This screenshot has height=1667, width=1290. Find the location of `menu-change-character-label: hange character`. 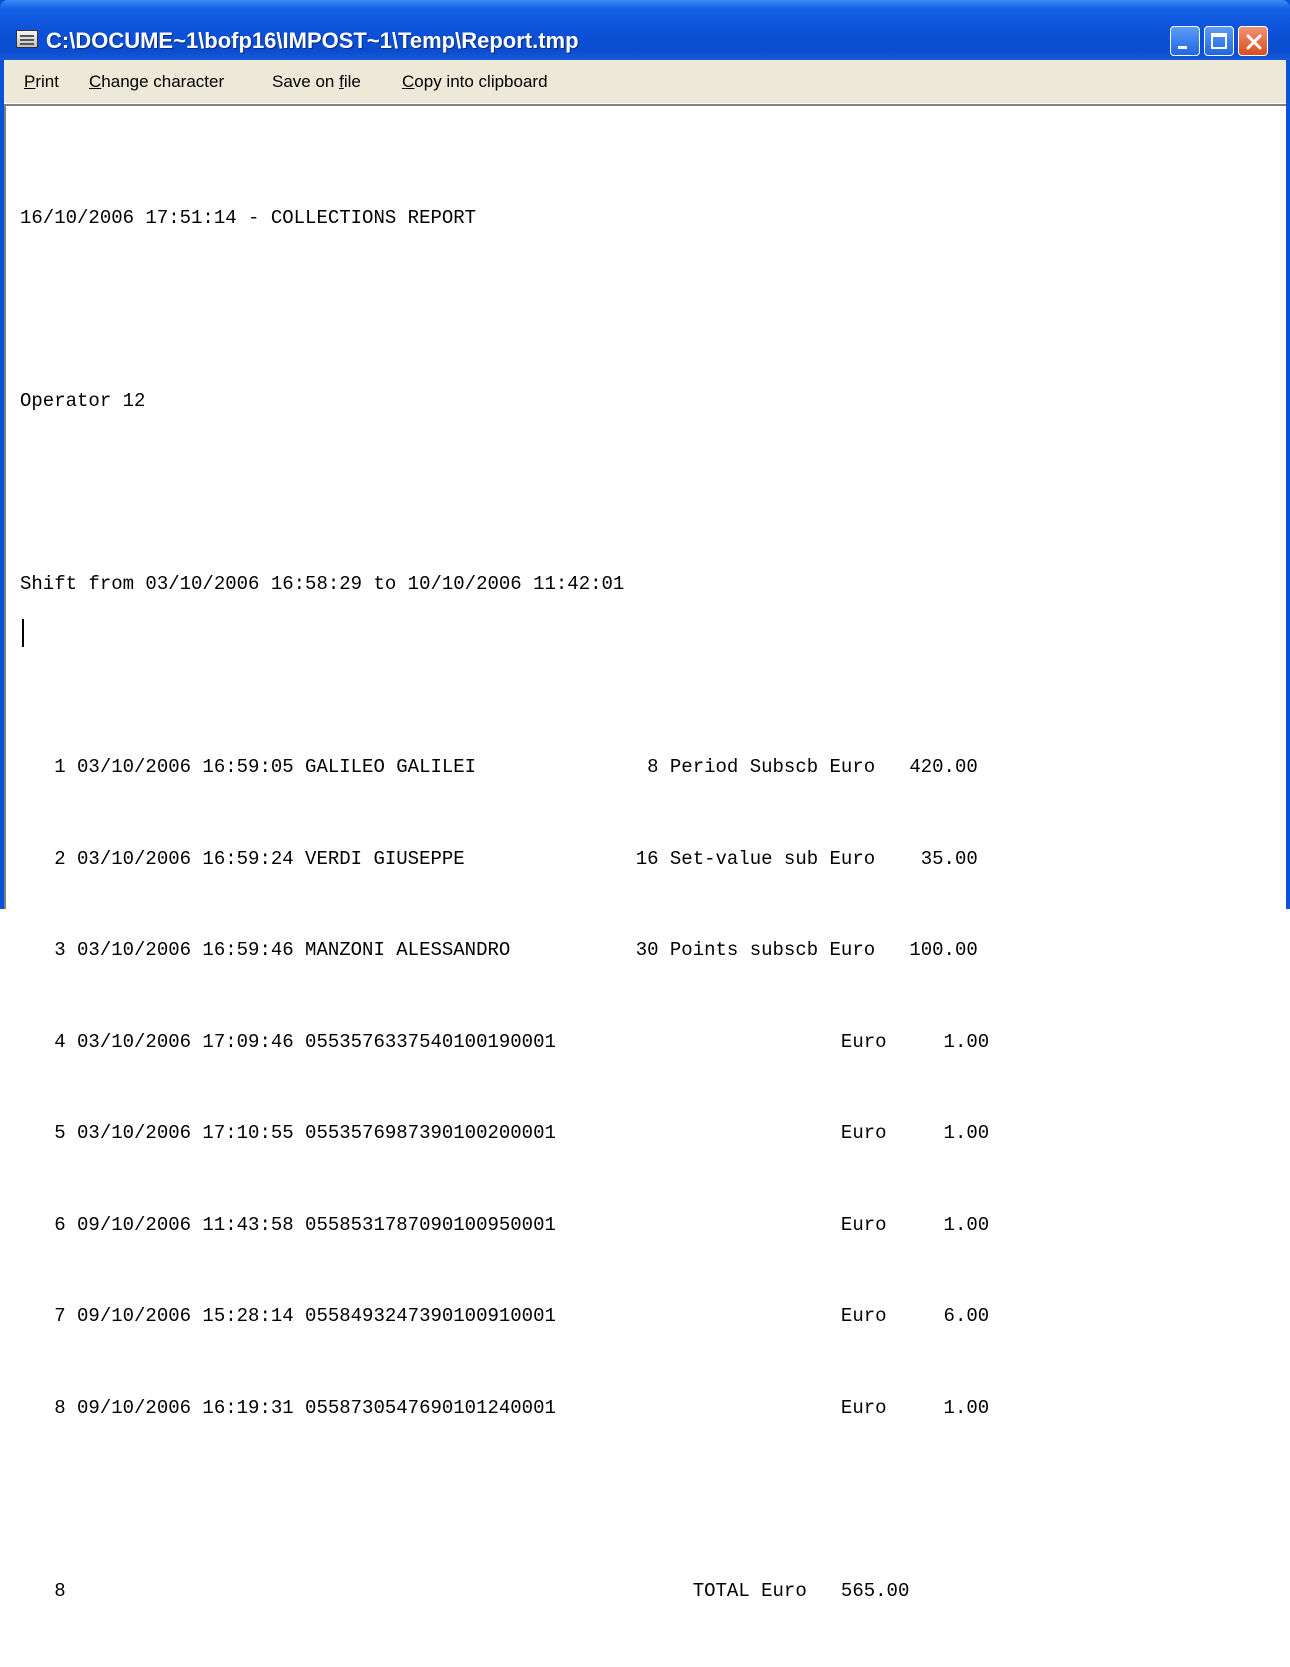

menu-change-character-label: hange character is located at coordinates (163, 81).